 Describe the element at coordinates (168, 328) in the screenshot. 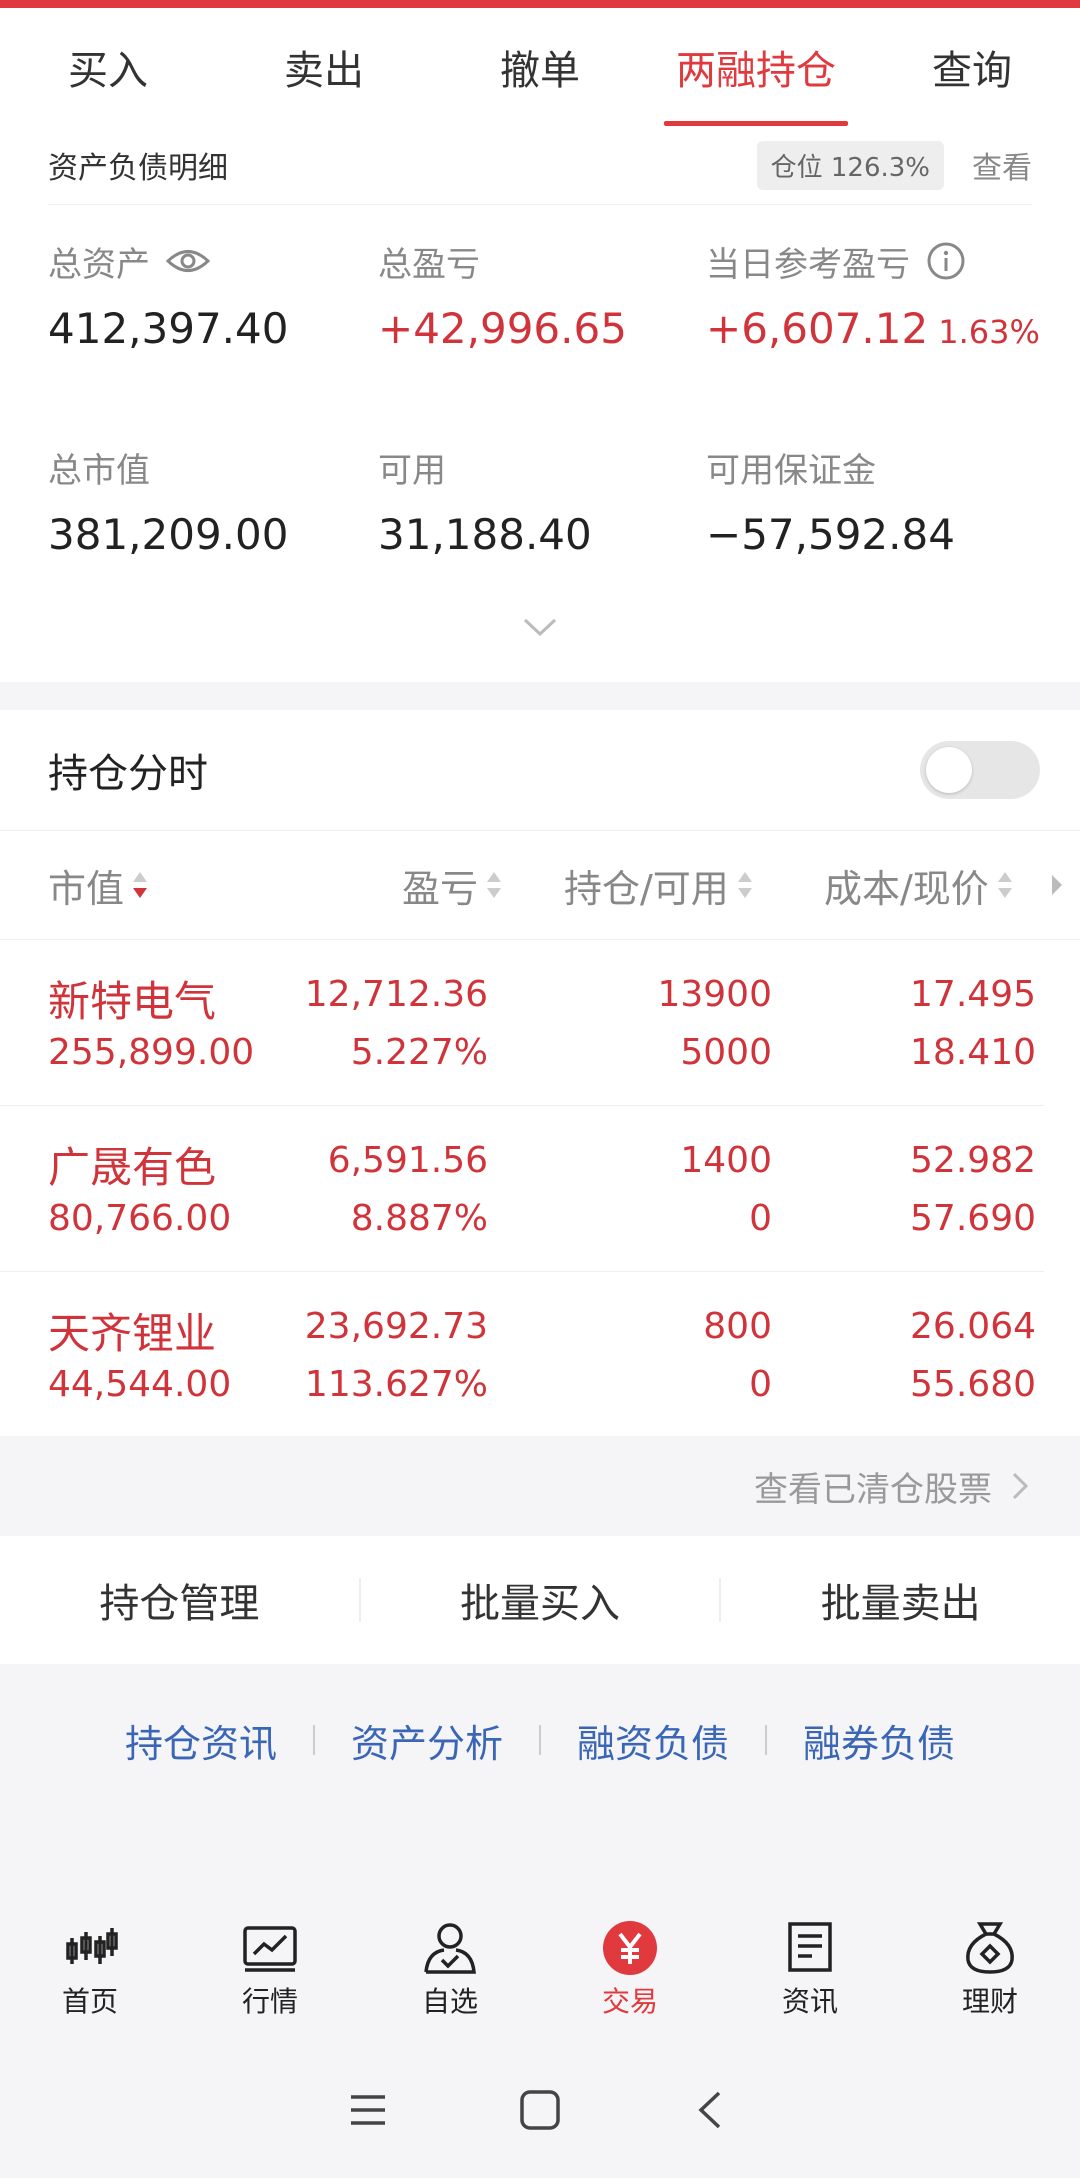

I see `total-assets-value: 412,397.40` at that location.